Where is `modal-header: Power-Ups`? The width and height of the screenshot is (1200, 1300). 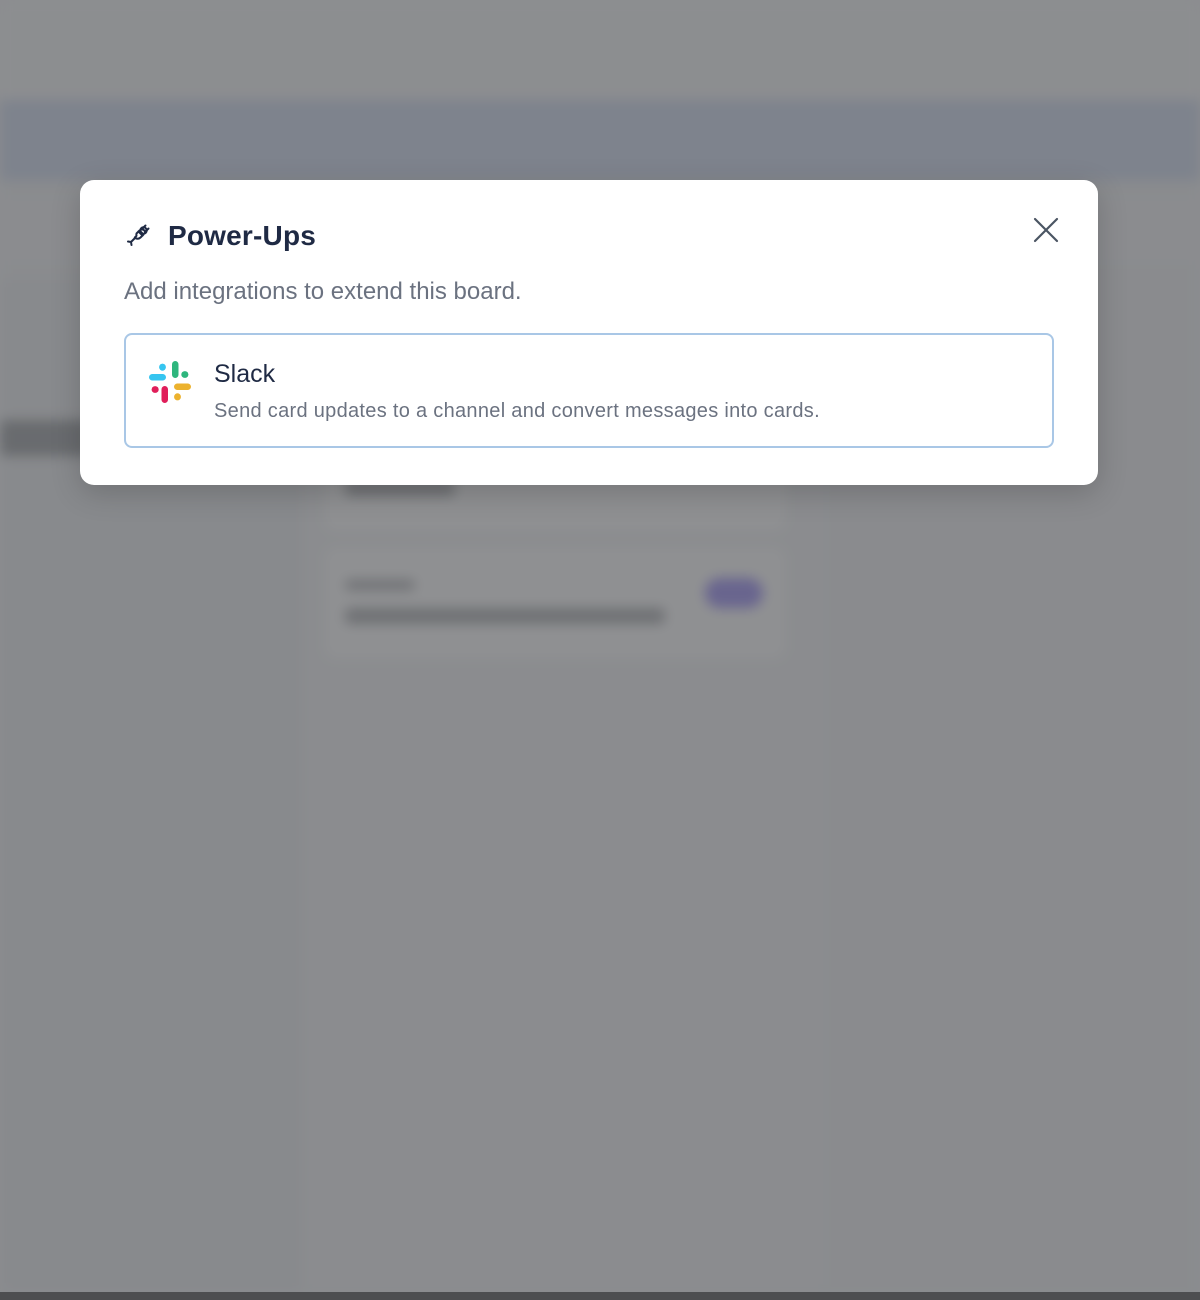
modal-header: Power-Ups is located at coordinates (220, 236).